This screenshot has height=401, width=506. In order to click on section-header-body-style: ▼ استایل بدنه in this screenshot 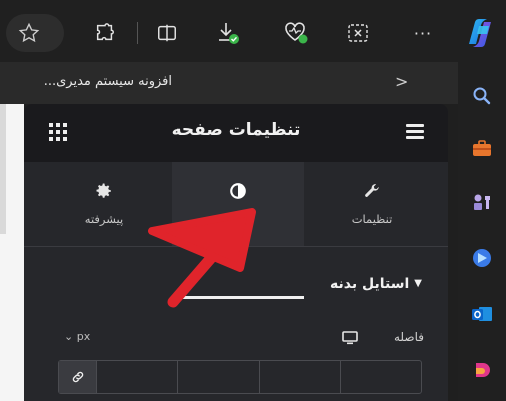, I will do `click(376, 284)`.